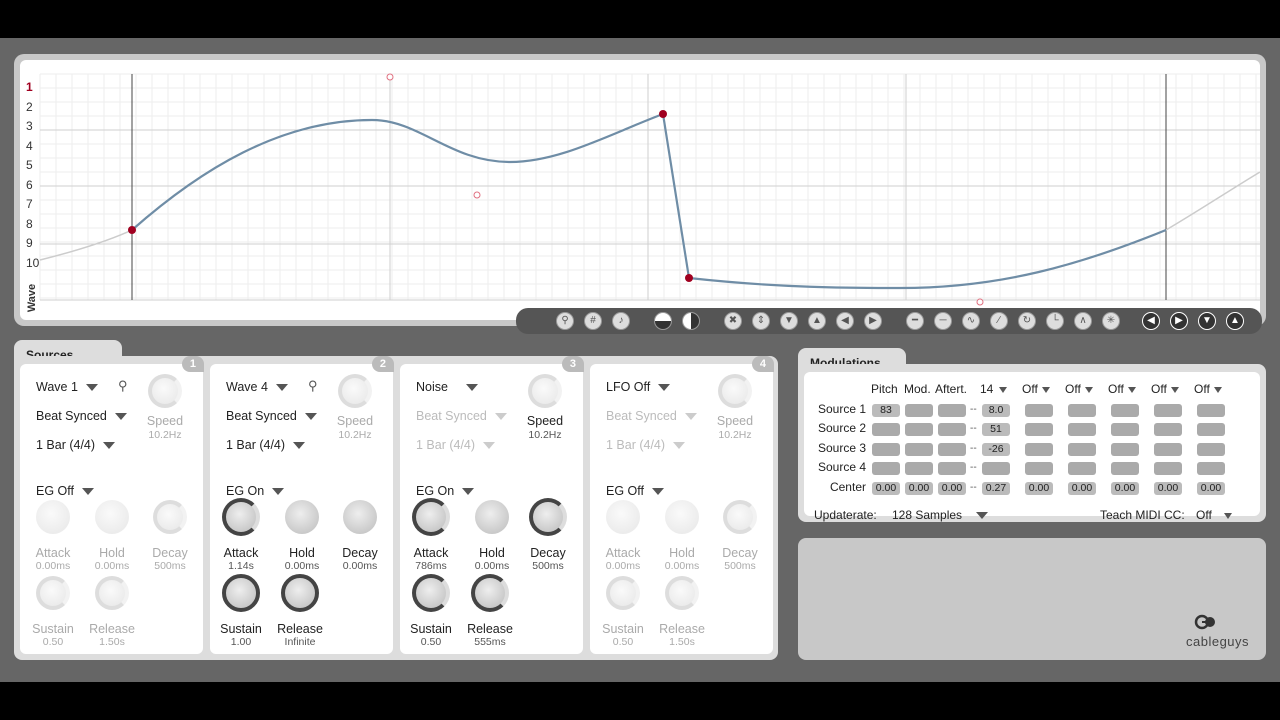  I want to click on rotate-right-icon: ▶, so click(1179, 321).